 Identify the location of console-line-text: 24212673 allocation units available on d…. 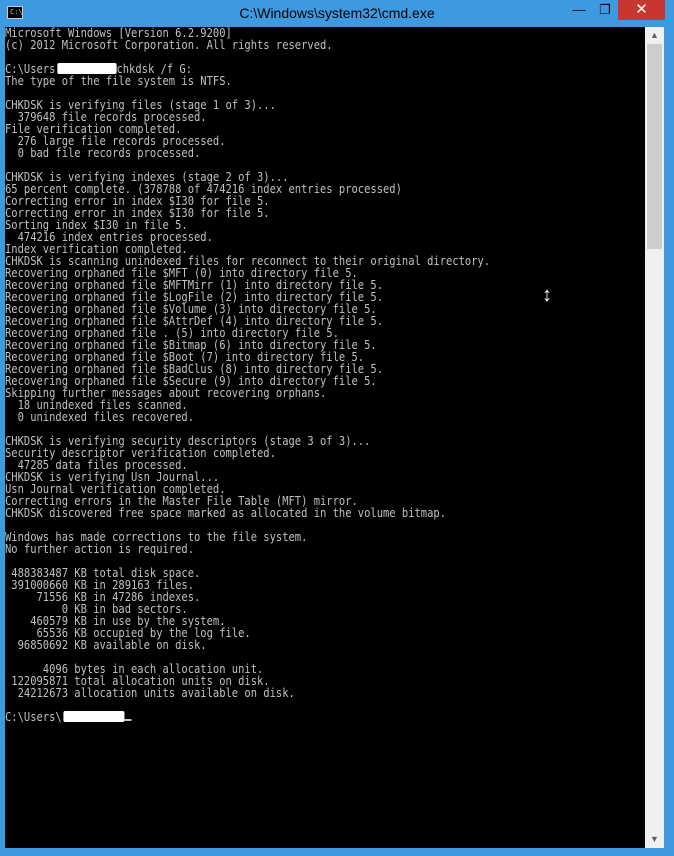
(150, 693).